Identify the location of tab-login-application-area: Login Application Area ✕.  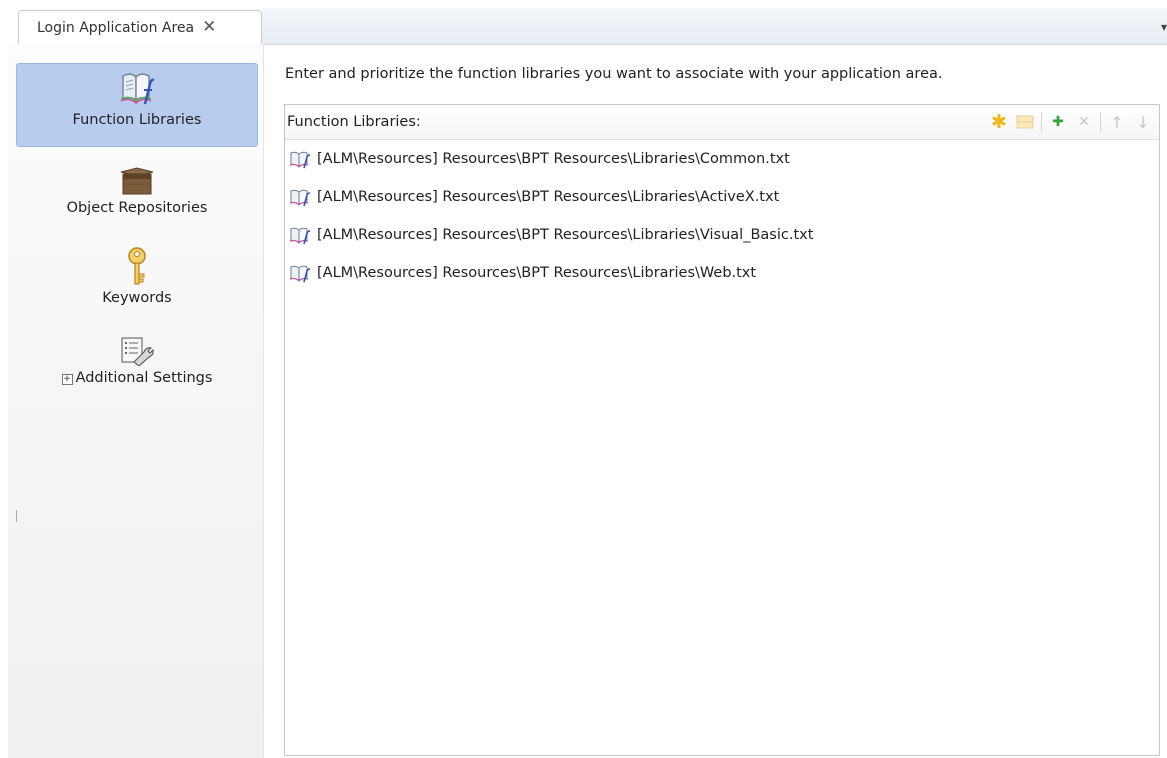
(140, 27).